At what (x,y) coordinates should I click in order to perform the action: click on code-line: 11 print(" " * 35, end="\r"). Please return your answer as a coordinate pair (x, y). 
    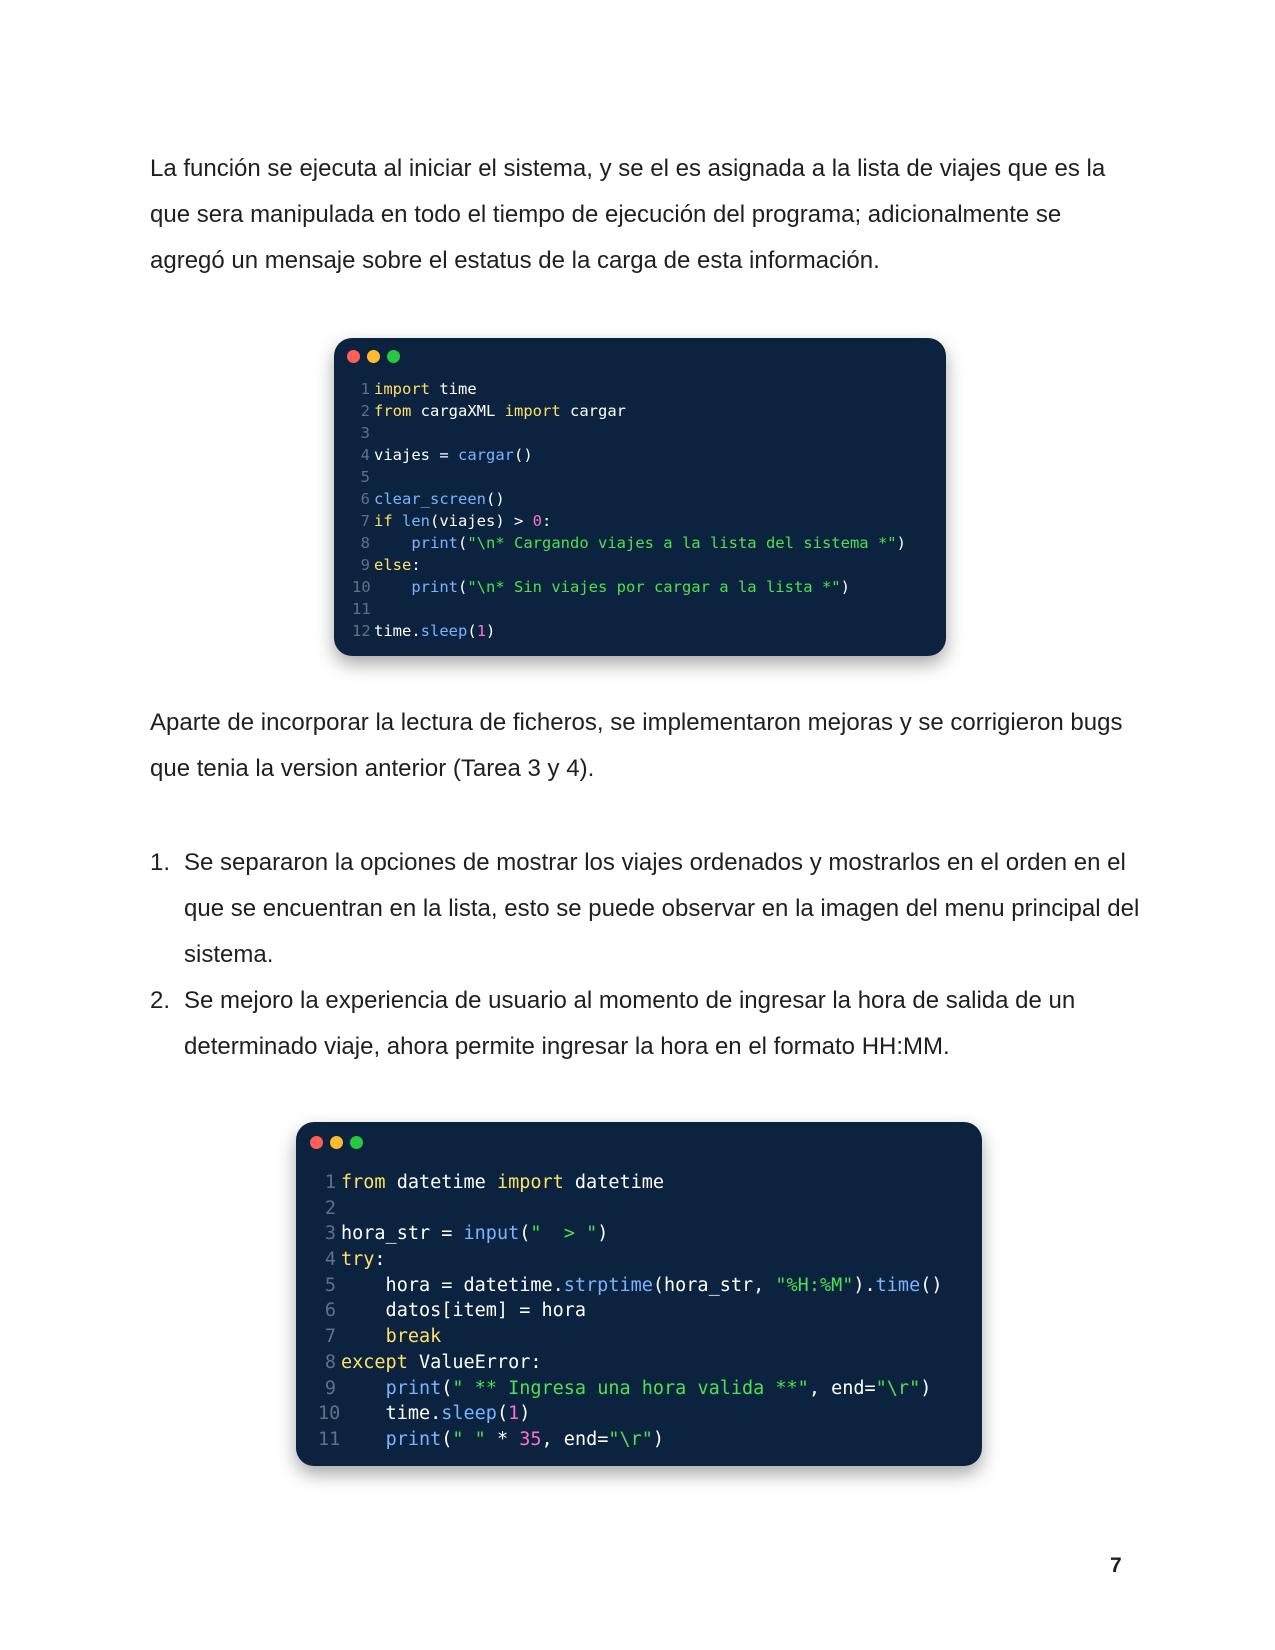
    Looking at the image, I should click on (630, 1440).